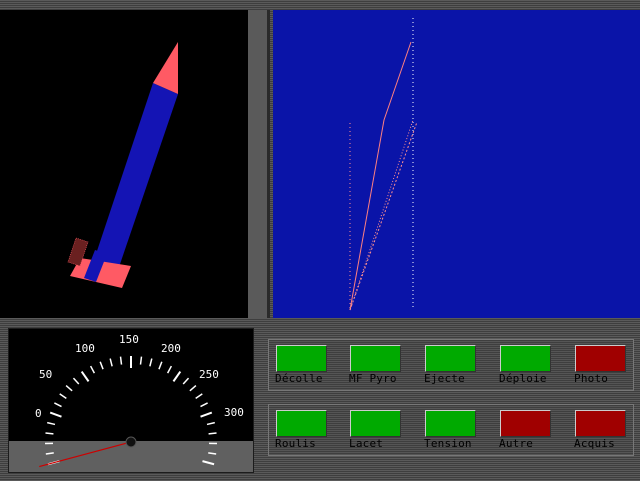  What do you see at coordinates (366, 443) in the screenshot?
I see `indicator-label: Lacet` at bounding box center [366, 443].